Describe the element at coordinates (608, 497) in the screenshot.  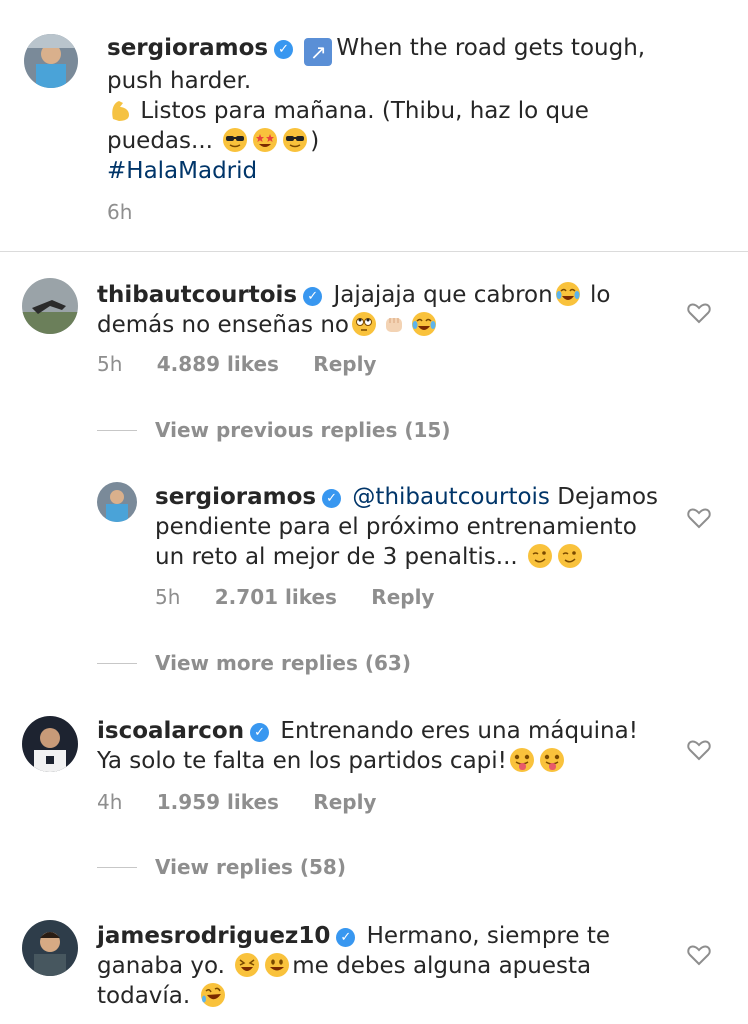
I see `comment-line: Dejamos` at that location.